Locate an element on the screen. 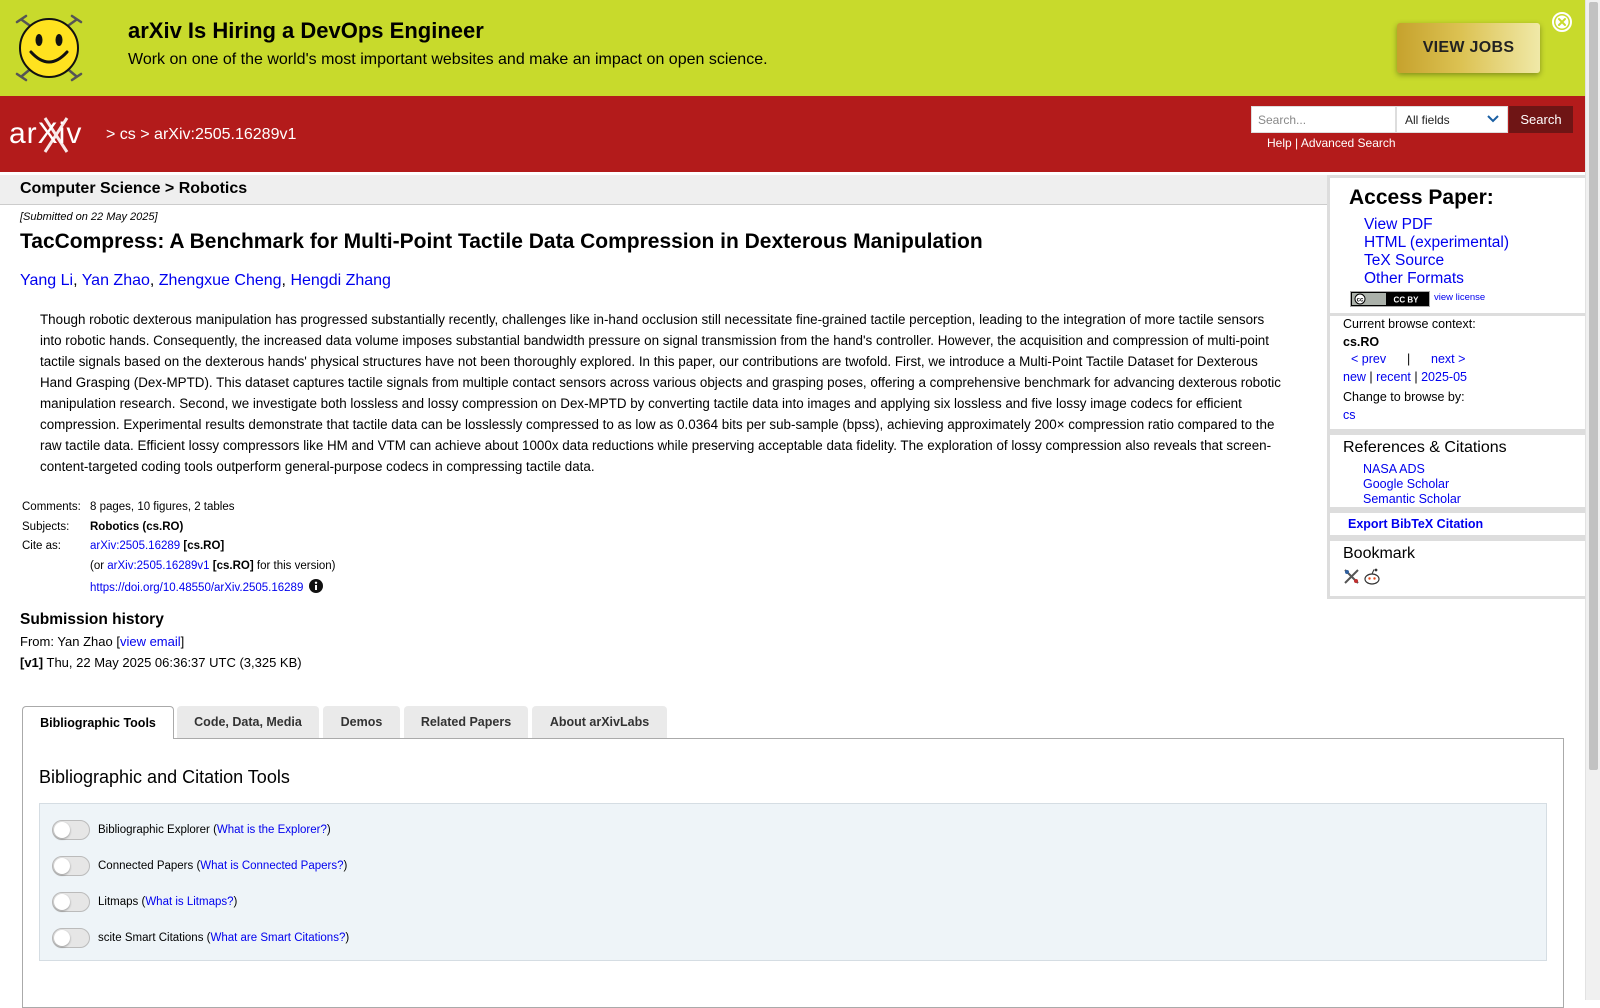  comments-label: Comments: is located at coordinates (51, 507).